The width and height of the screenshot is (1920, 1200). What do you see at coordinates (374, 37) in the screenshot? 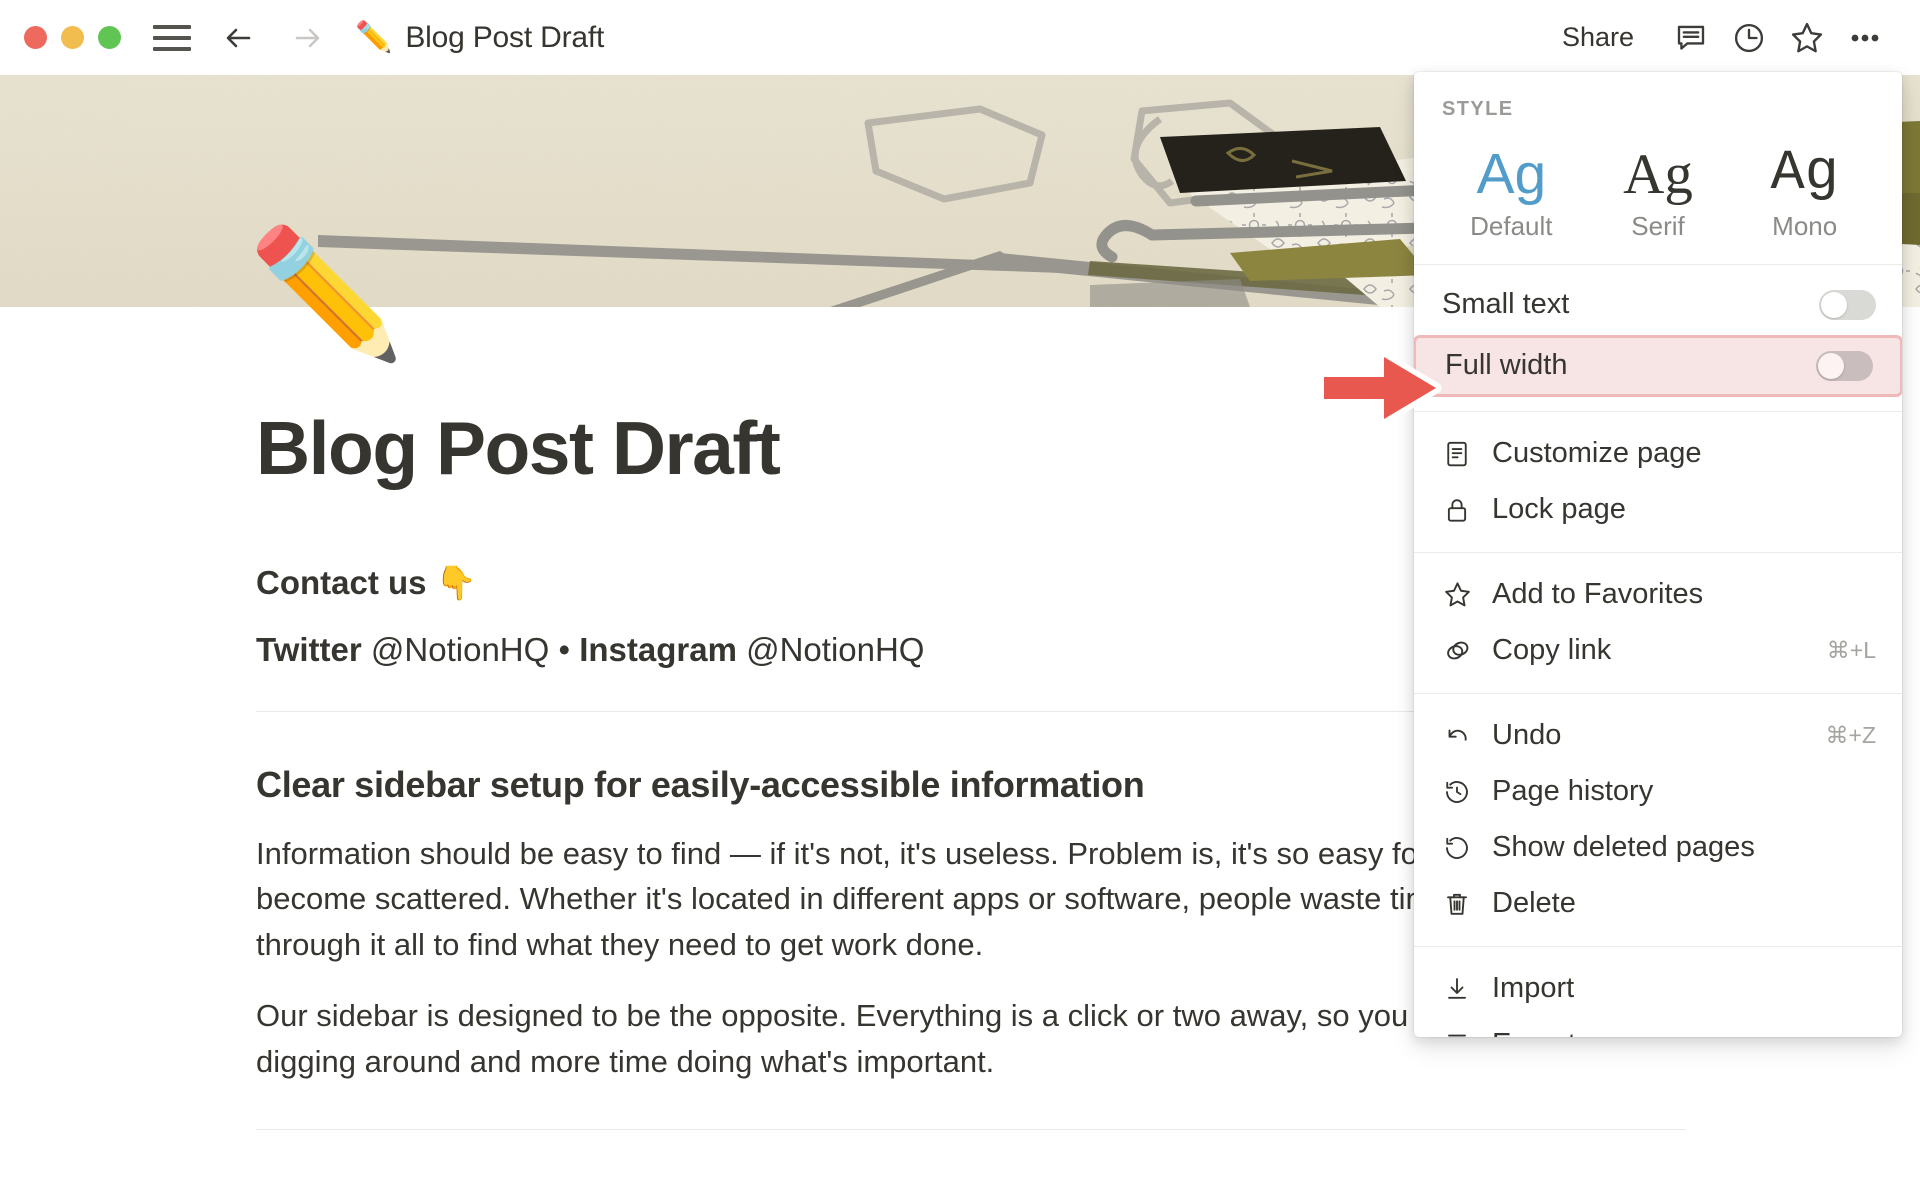
I see `page-emoji-titlebar: ✏️` at bounding box center [374, 37].